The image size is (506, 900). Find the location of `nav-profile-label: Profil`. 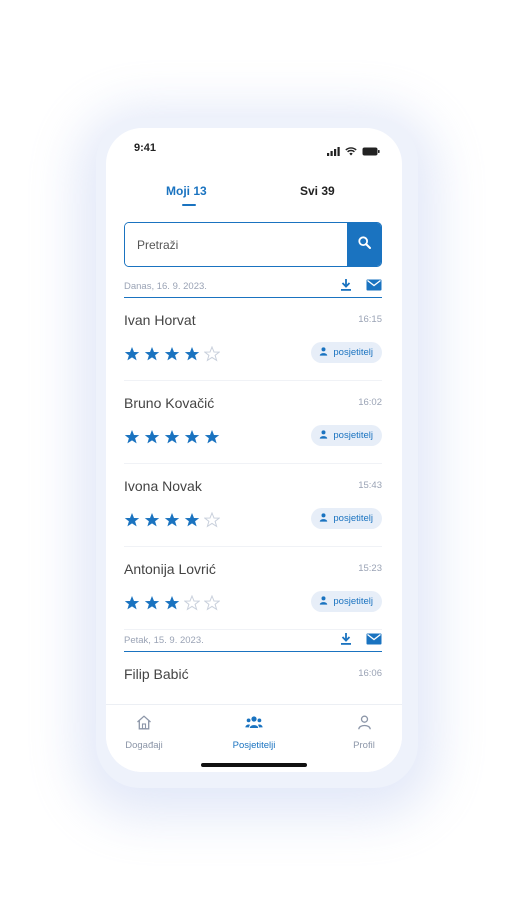

nav-profile-label: Profil is located at coordinates (364, 745).